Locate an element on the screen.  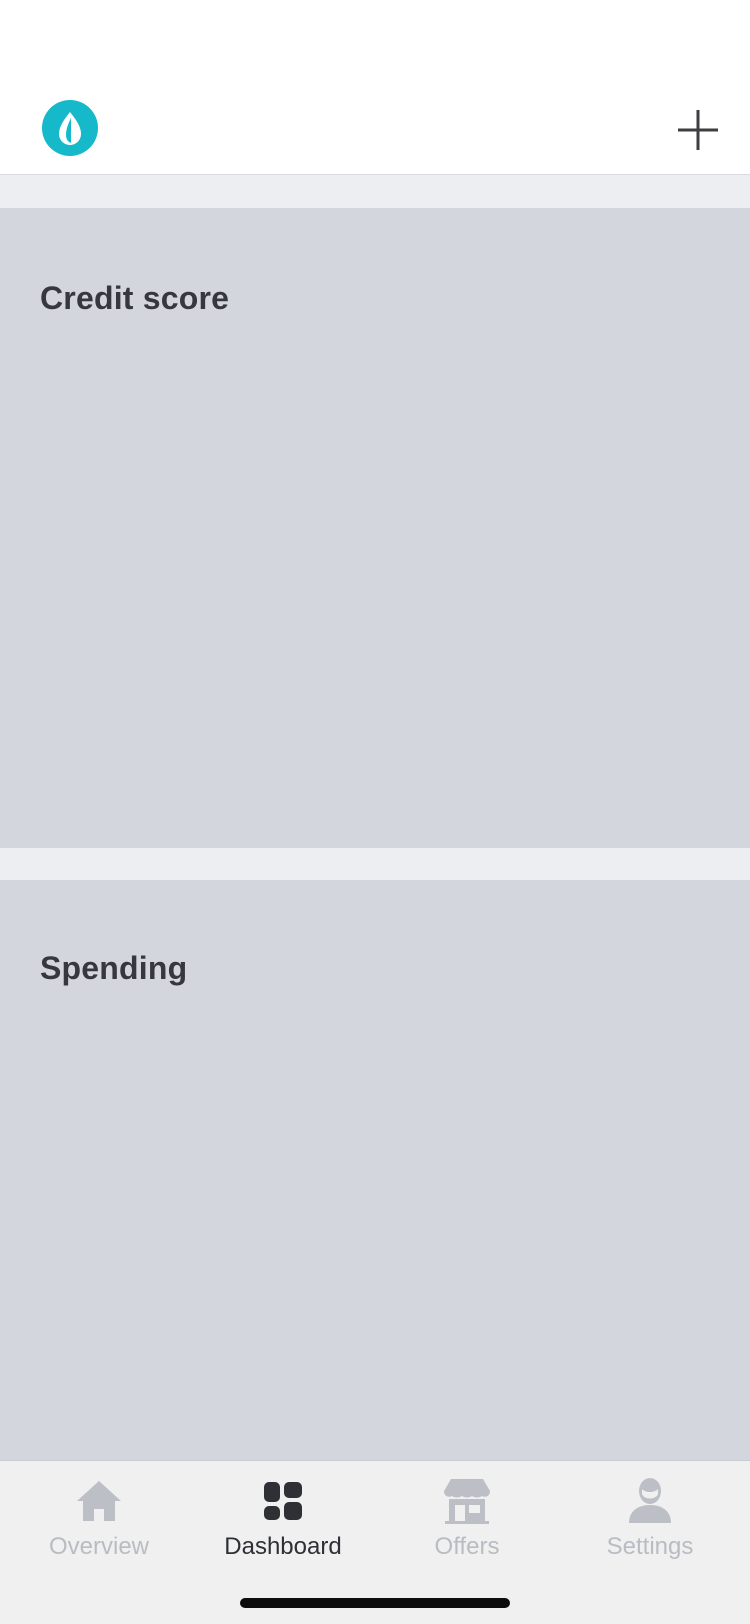
tab-settings-label: Settings is located at coordinates (650, 1546).